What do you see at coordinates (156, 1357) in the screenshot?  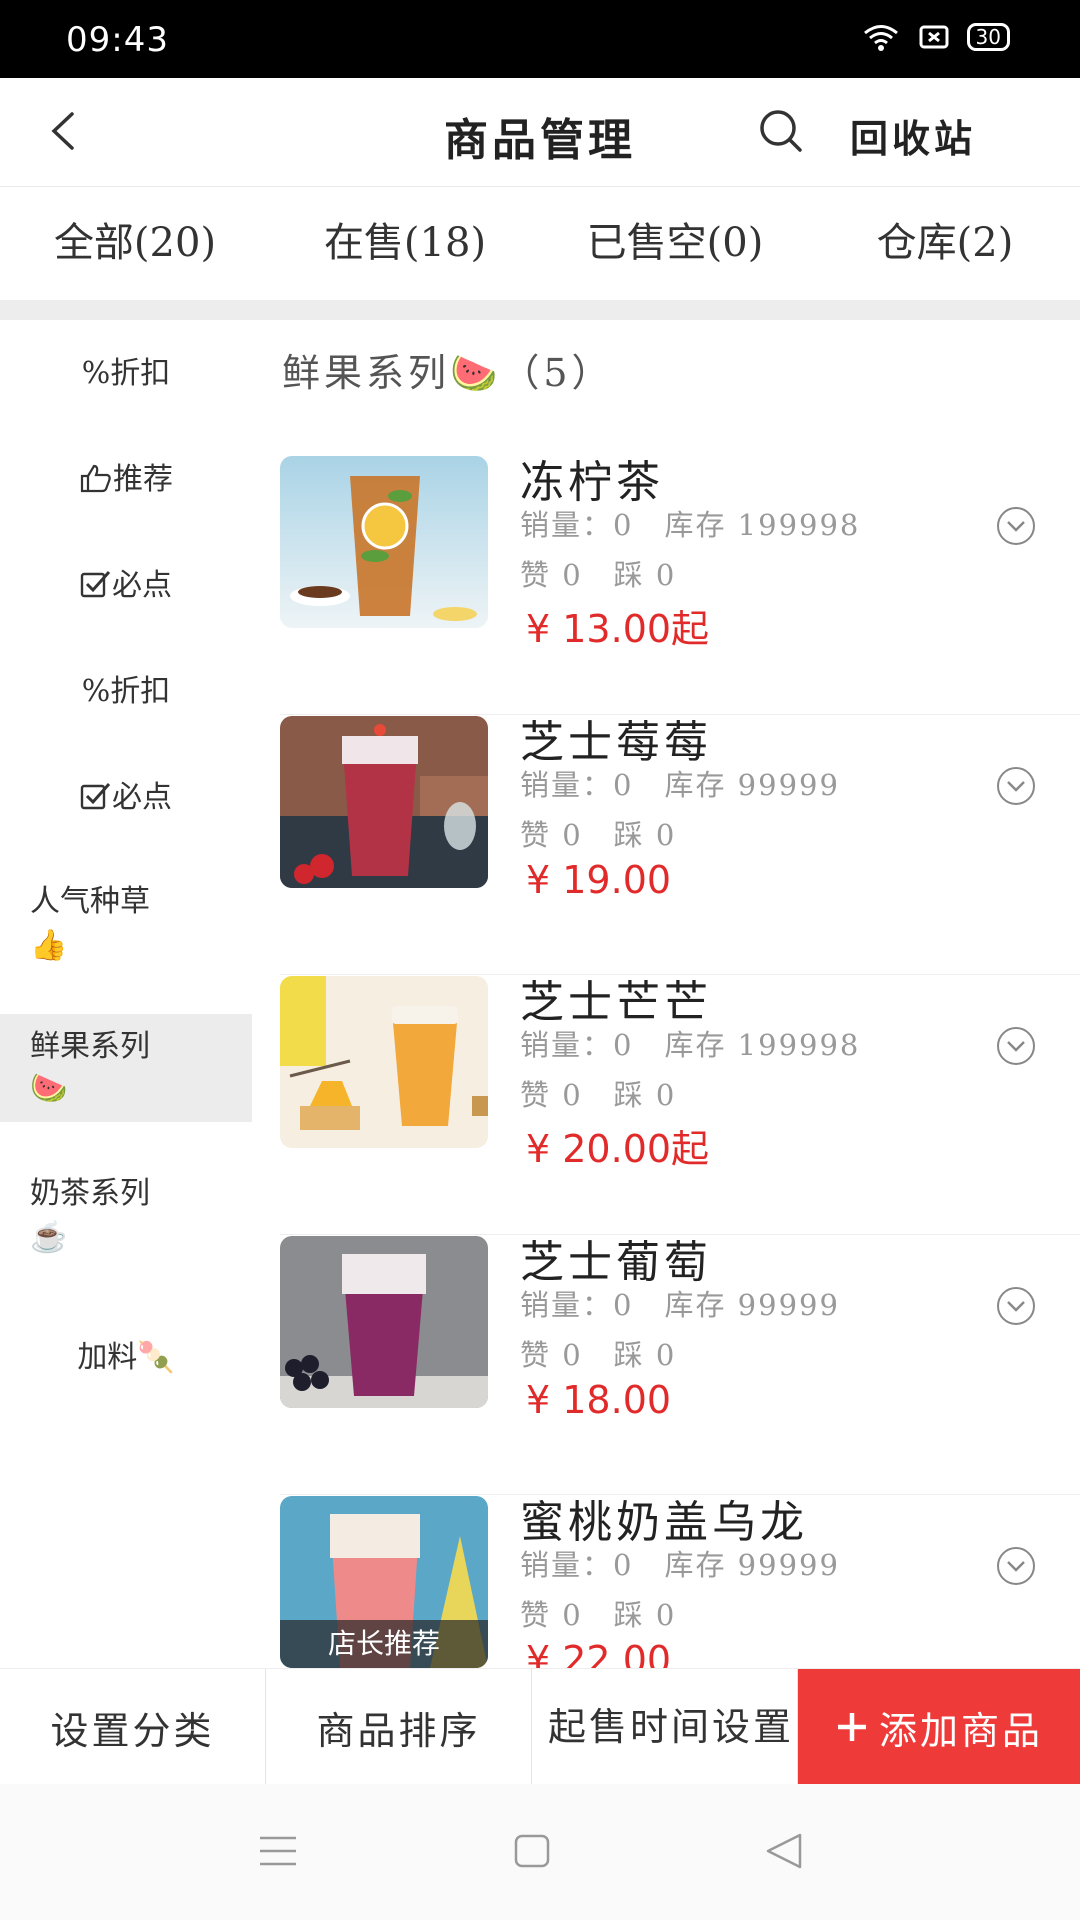 I see `dango-icon: 🍡` at bounding box center [156, 1357].